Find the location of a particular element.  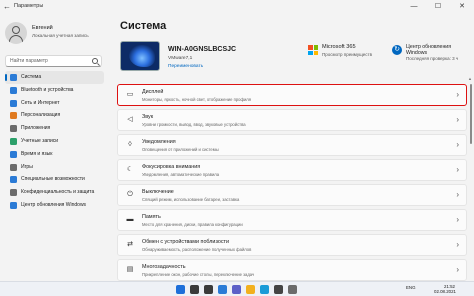

user-profile: Евгений Локальная учетная запись is located at coordinates (55, 35).